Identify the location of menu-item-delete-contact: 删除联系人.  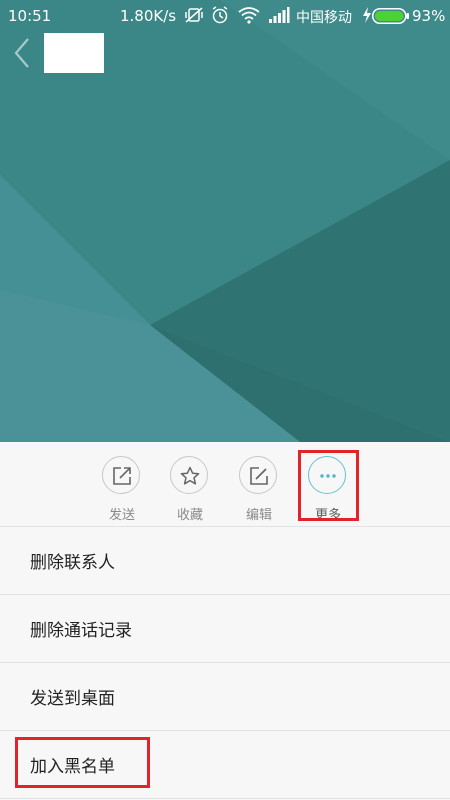
(225, 561).